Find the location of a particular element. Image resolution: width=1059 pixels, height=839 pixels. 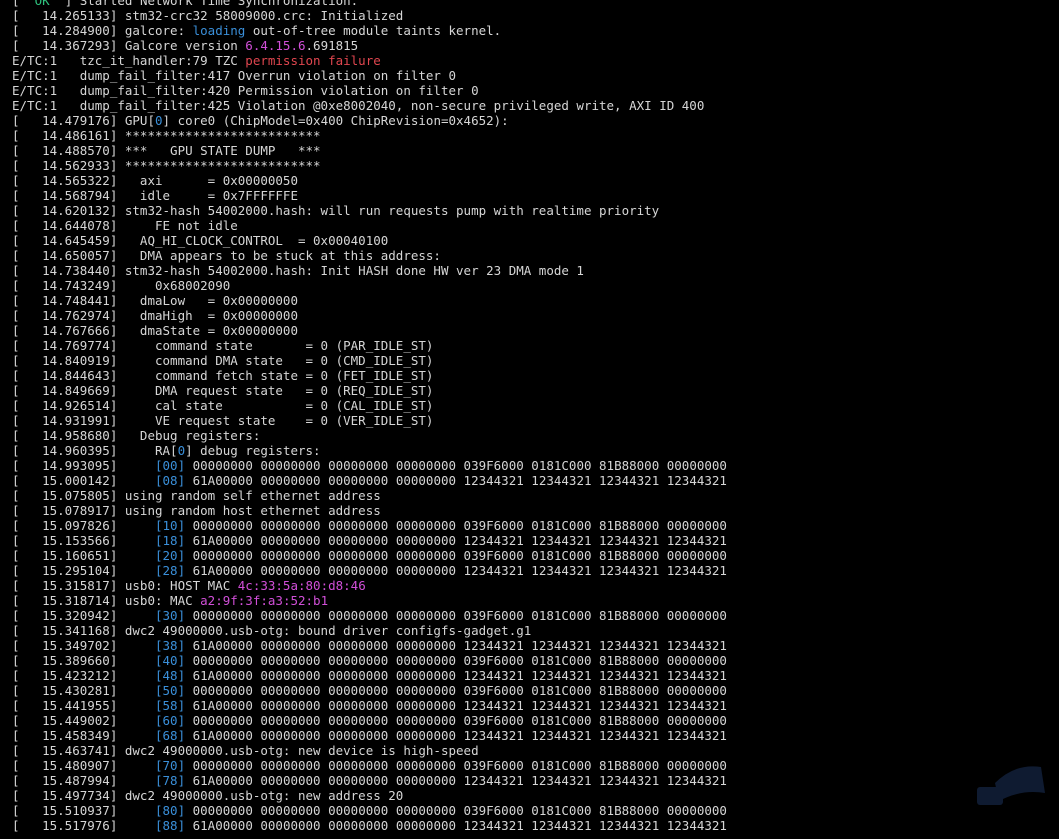

log-line: [ 14.568794] idle = 0x7FFFFFFE is located at coordinates (535, 195).